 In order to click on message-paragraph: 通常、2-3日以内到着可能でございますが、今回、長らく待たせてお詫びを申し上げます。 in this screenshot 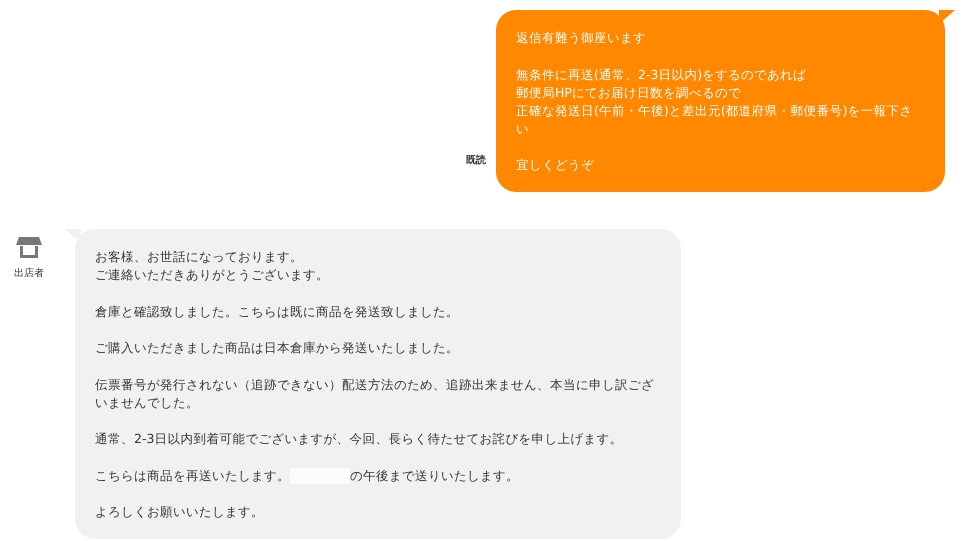, I will do `click(359, 439)`.